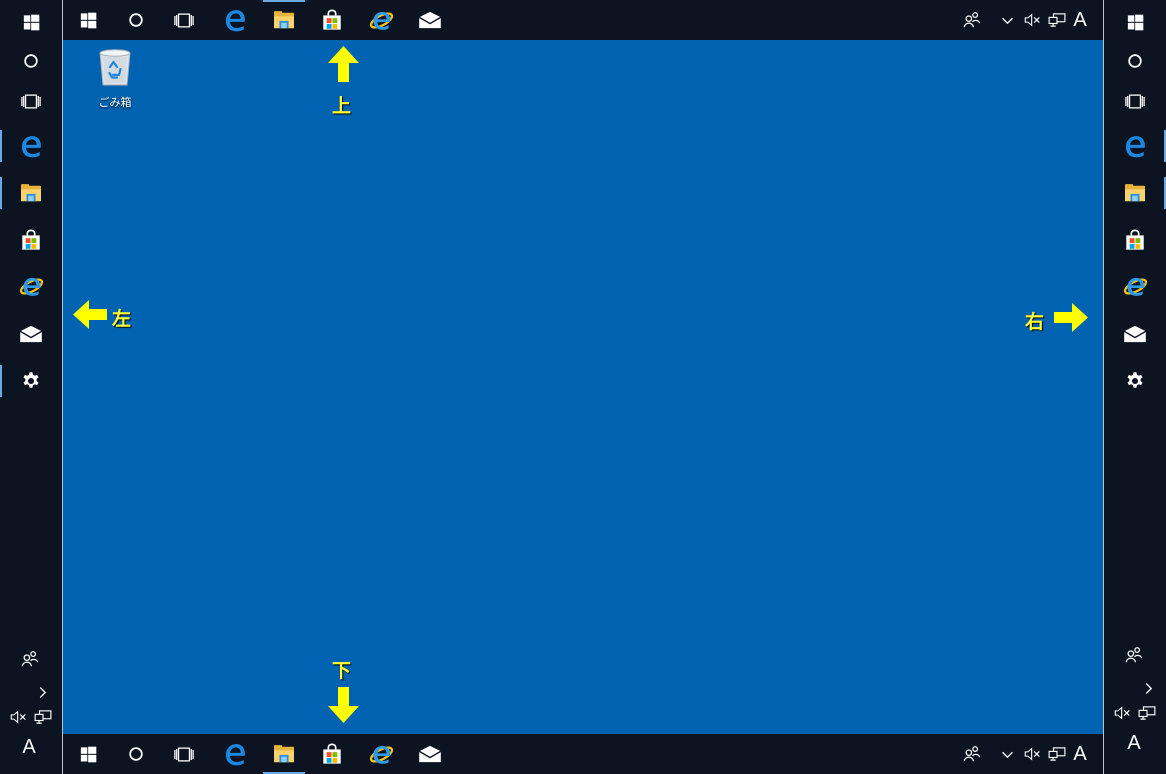 This screenshot has width=1166, height=774. I want to click on taskbar-right: A, so click(1135, 387).